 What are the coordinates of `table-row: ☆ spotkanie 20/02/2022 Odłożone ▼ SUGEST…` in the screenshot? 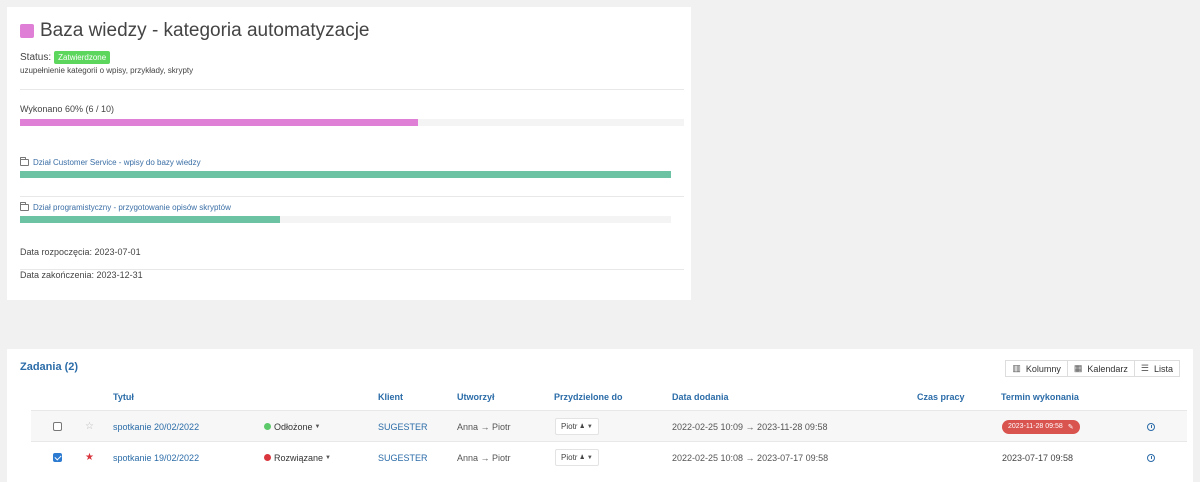 It's located at (609, 425).